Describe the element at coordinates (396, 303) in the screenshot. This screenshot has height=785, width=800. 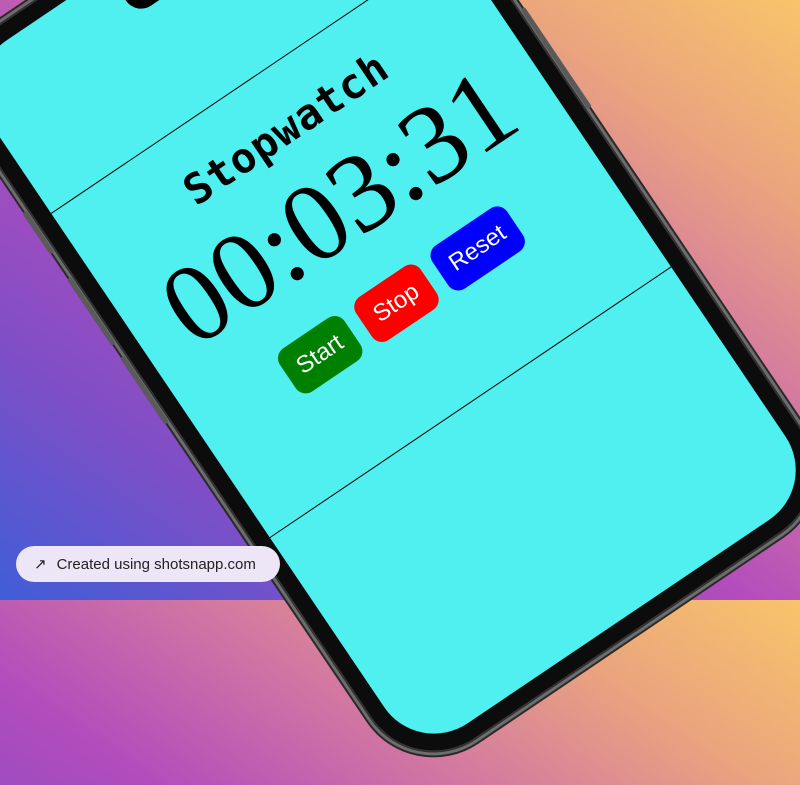
I see `stop-button: Stop` at that location.